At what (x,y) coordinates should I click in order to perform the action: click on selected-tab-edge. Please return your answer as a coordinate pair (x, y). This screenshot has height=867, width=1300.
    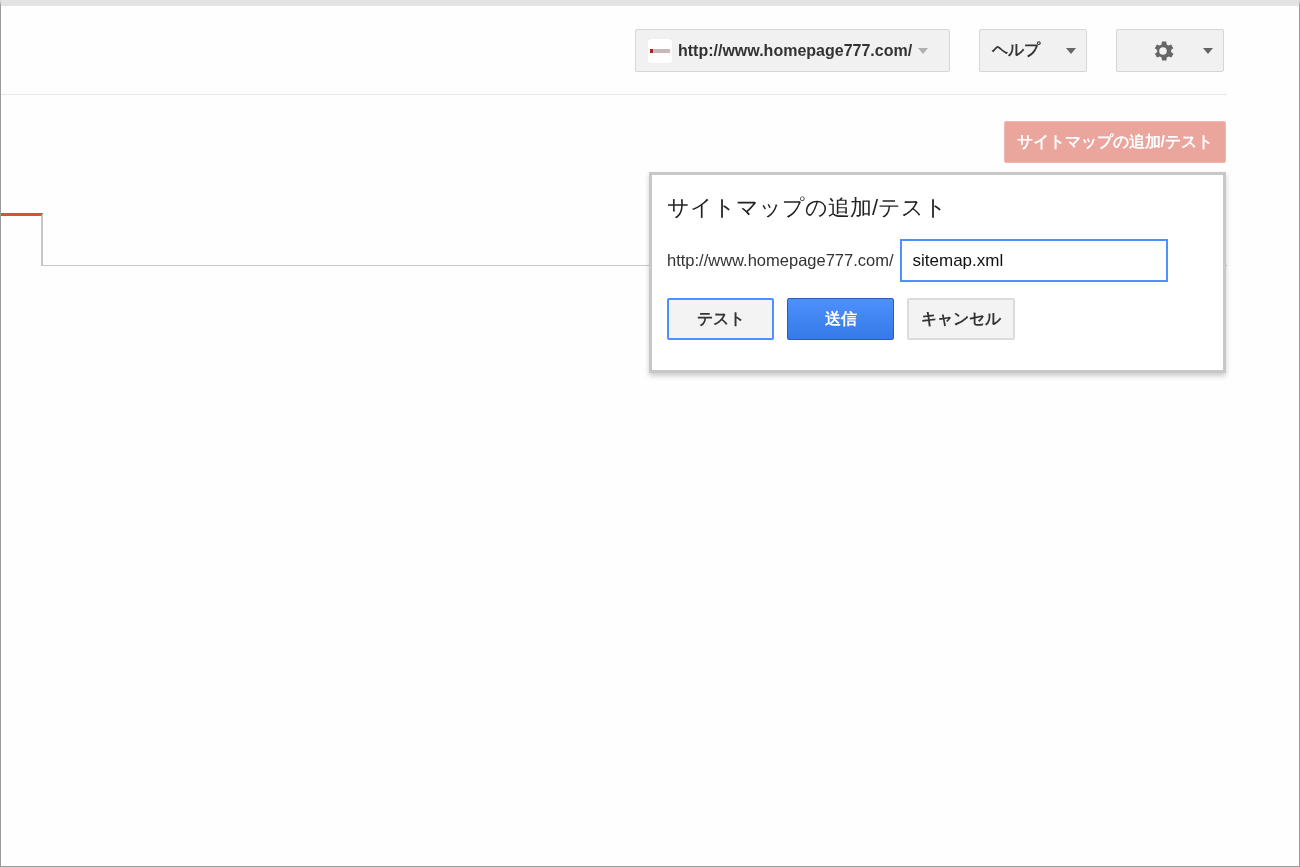
    Looking at the image, I should click on (22, 239).